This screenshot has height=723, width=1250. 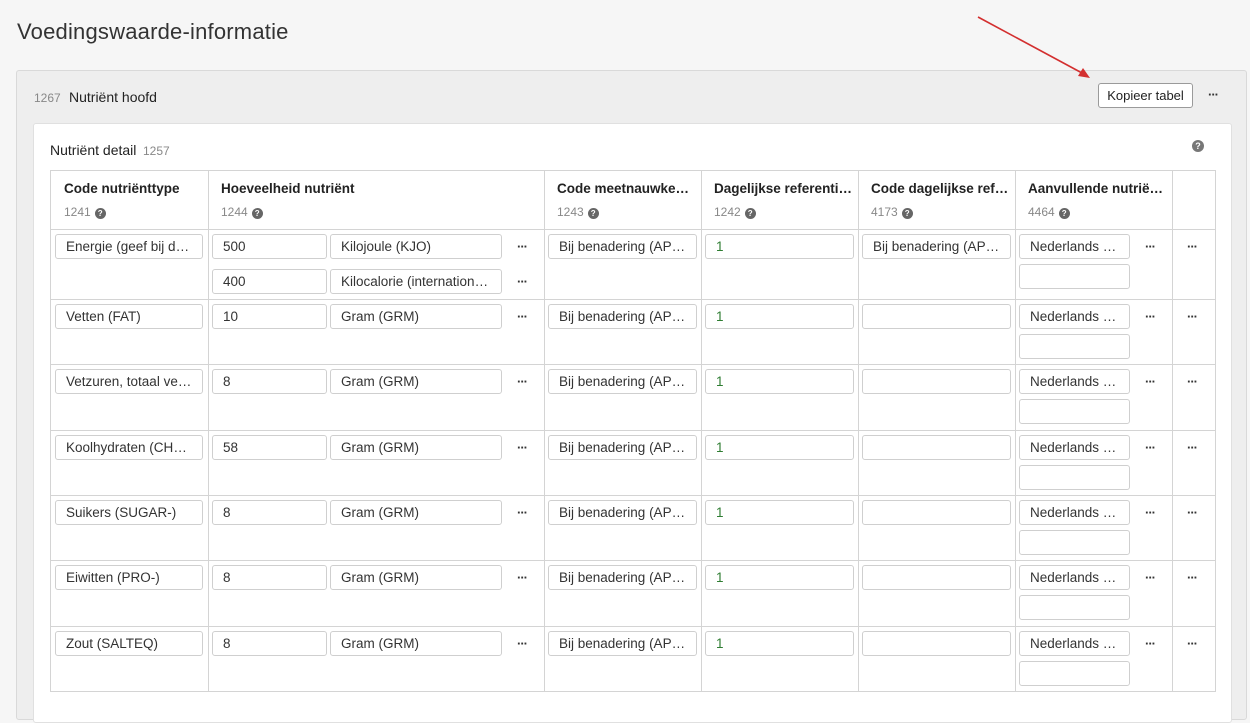 I want to click on copy-table-button: Kopieer tabel, so click(x=1145, y=95).